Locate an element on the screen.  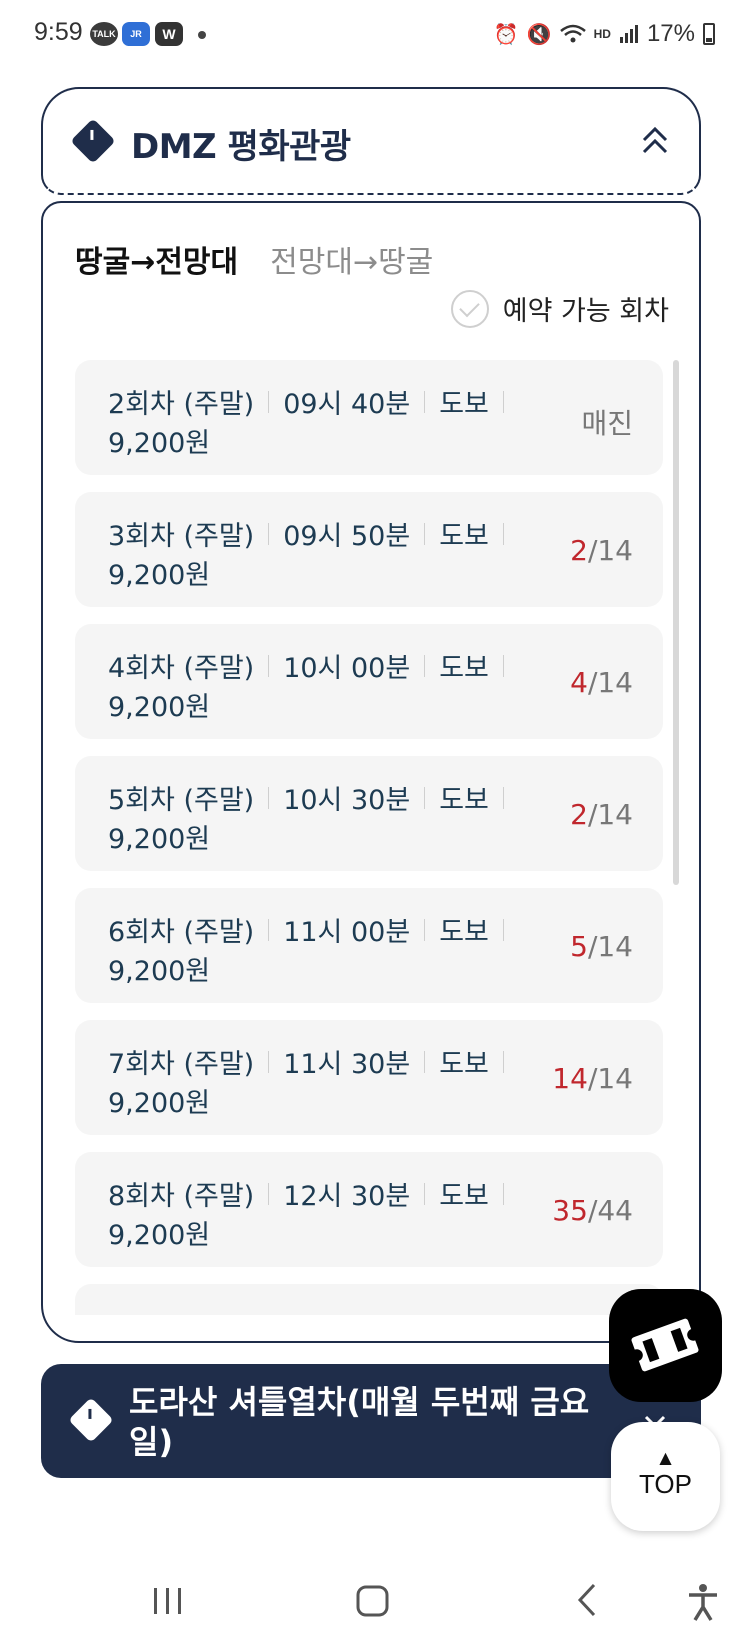
round-label: 8회차 (주말) is located at coordinates (181, 1196).